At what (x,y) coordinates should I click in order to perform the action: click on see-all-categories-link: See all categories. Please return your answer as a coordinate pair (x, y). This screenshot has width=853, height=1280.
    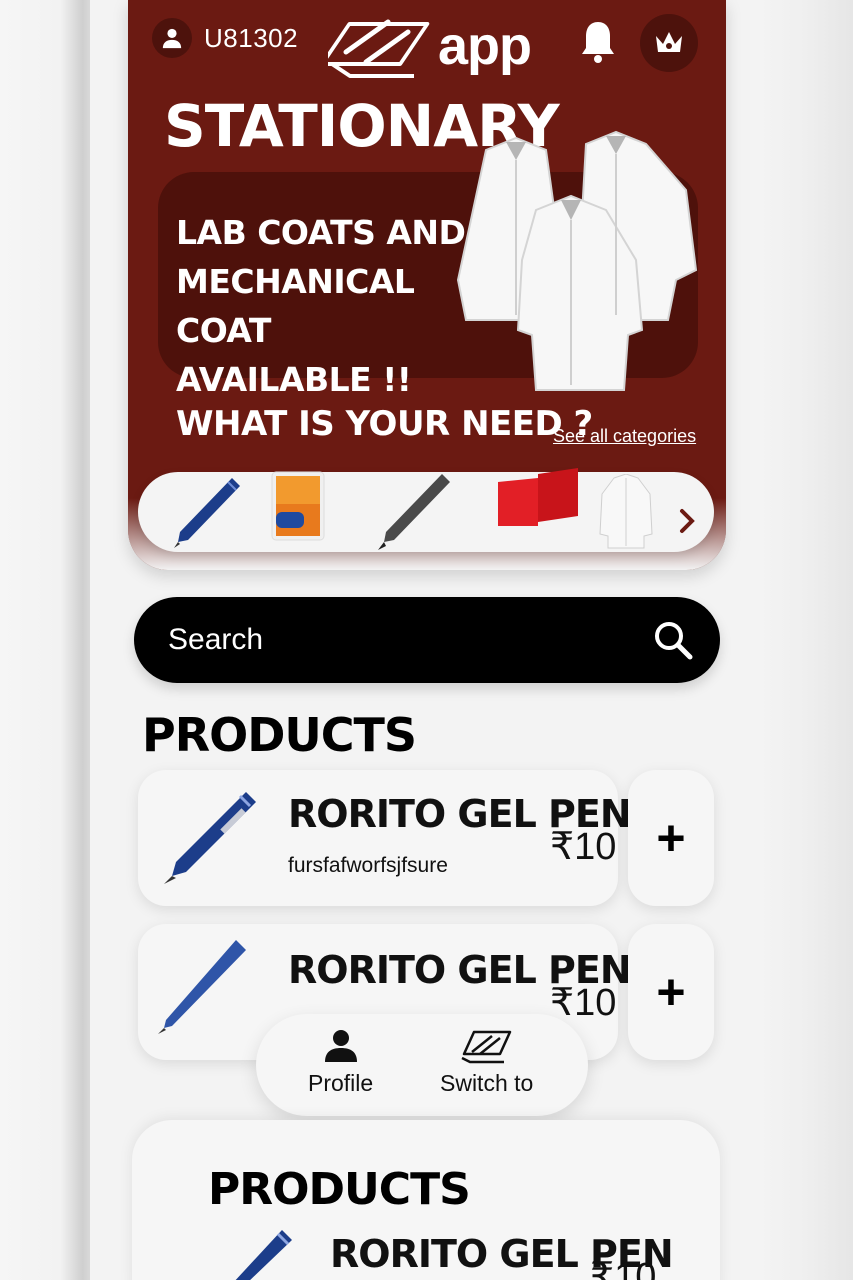
    Looking at the image, I should click on (624, 436).